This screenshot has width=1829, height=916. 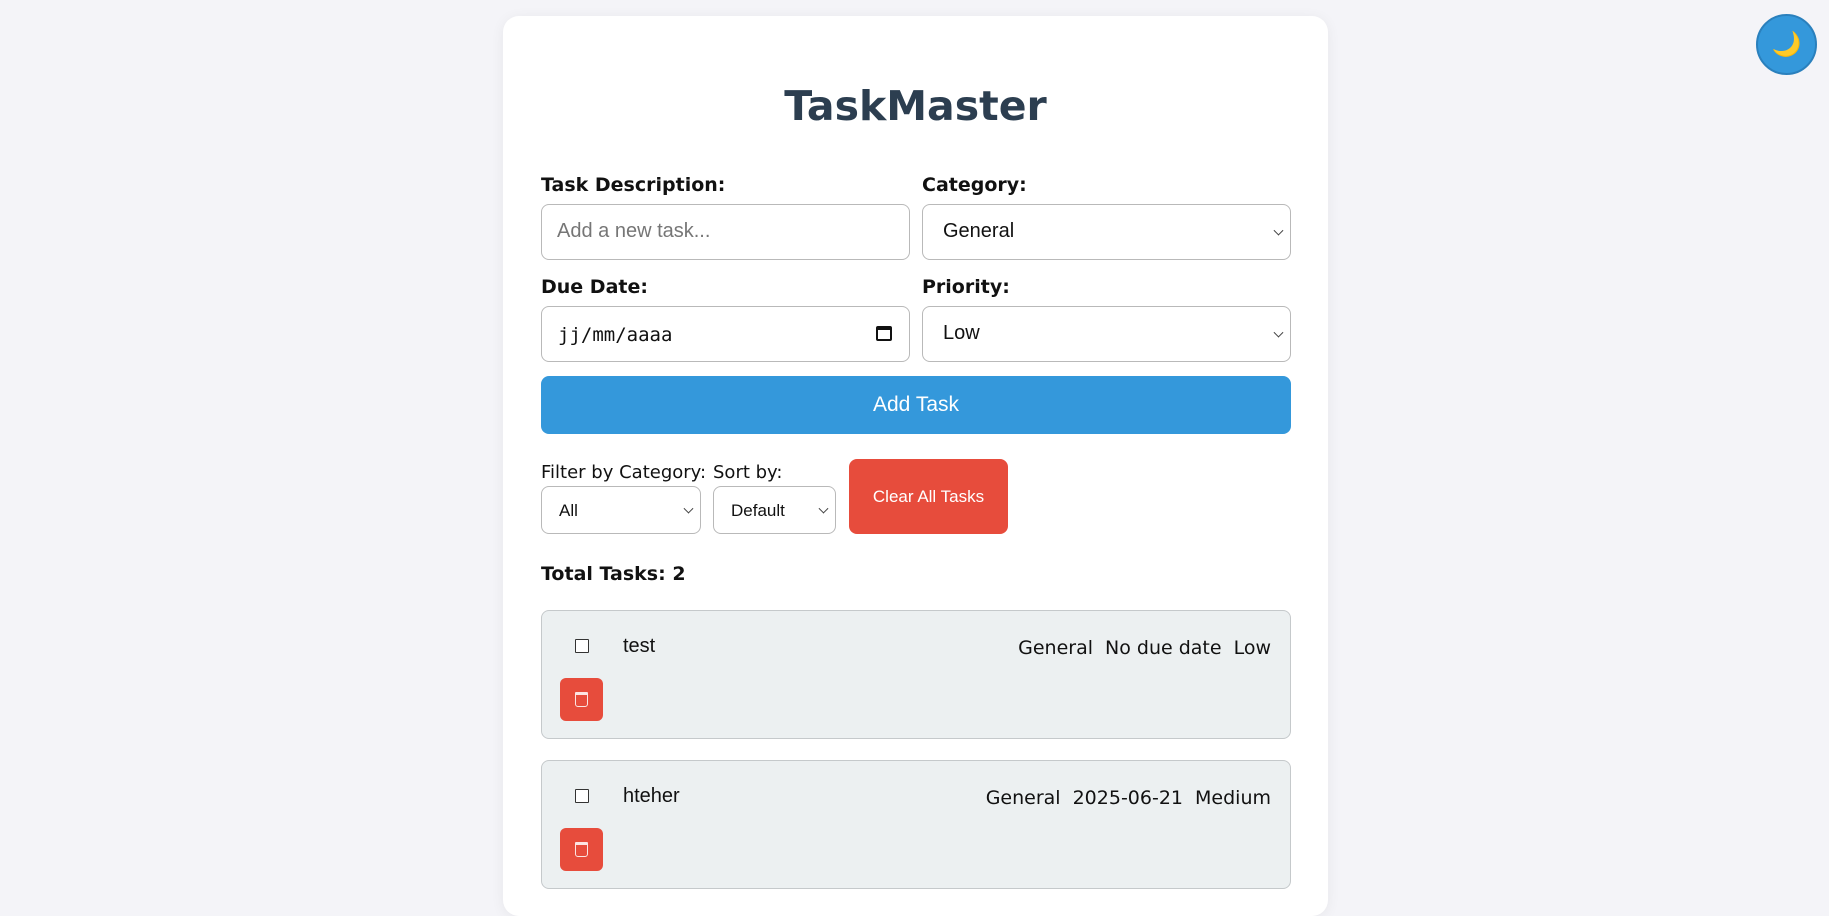 I want to click on sort-by-label: Sort by:, so click(x=748, y=472).